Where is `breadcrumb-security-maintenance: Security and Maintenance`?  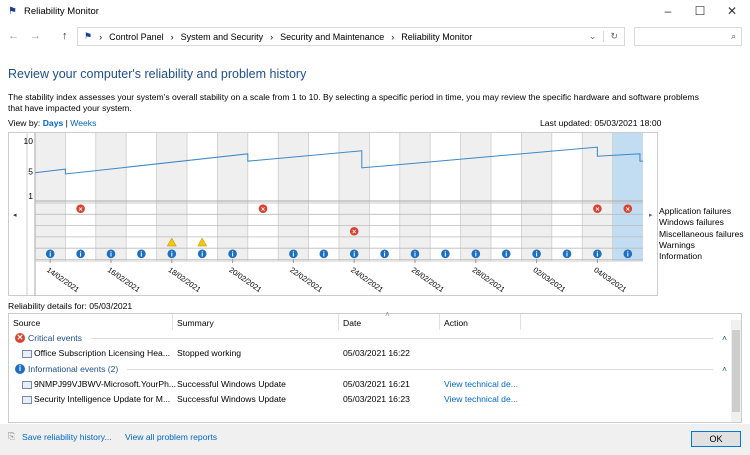
breadcrumb-security-maintenance: Security and Maintenance is located at coordinates (332, 37).